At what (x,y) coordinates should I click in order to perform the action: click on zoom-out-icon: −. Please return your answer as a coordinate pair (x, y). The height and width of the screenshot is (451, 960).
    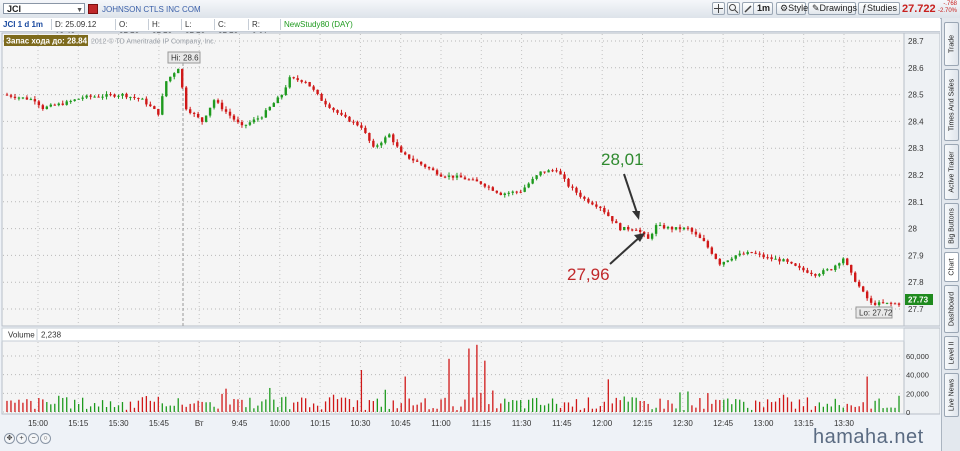
    Looking at the image, I should click on (33, 438).